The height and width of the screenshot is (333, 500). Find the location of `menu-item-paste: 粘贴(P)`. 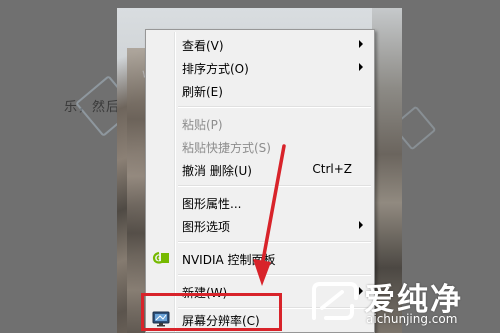

menu-item-paste: 粘贴(P) is located at coordinates (260, 123).